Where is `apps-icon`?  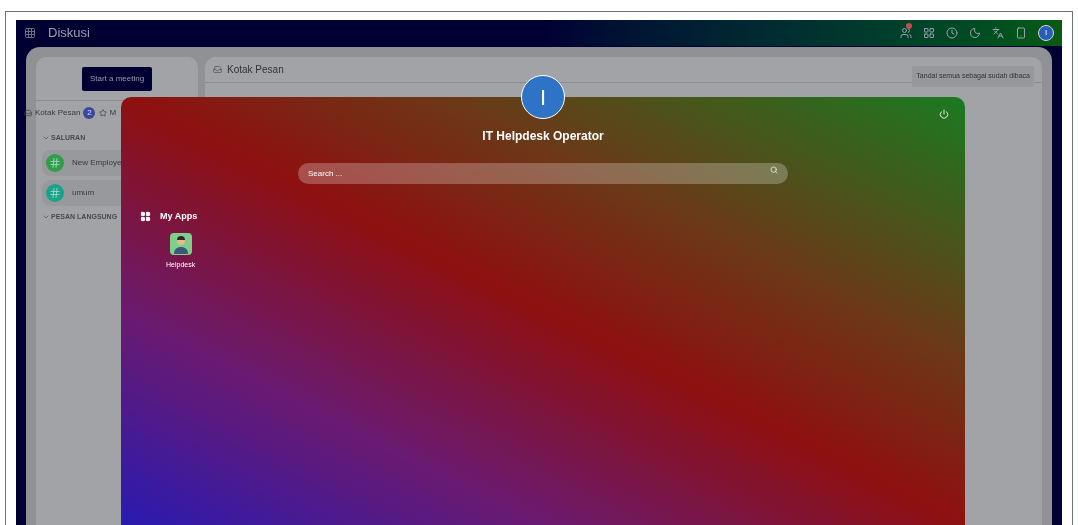 apps-icon is located at coordinates (145, 217).